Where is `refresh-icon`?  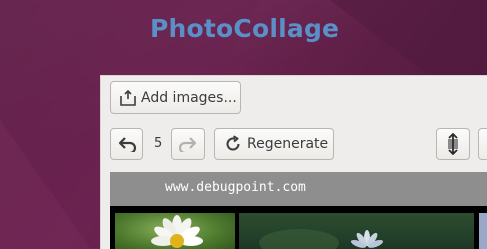 refresh-icon is located at coordinates (233, 144).